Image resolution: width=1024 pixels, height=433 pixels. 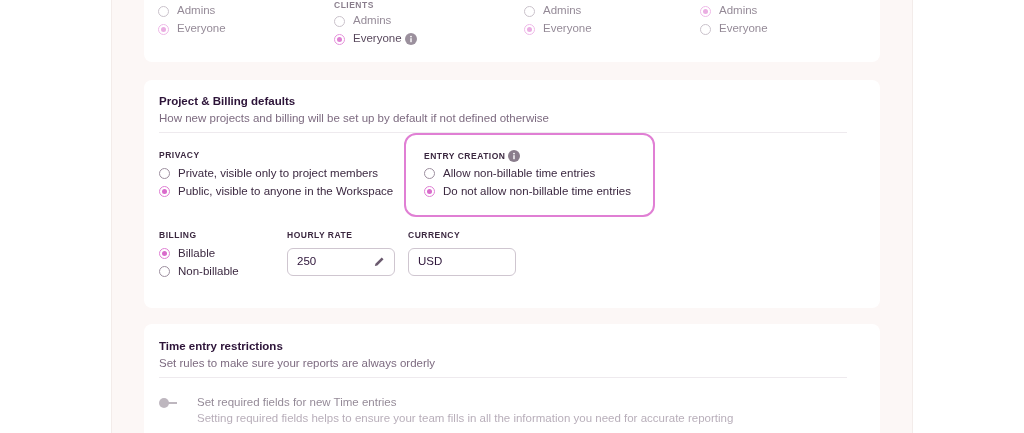 What do you see at coordinates (298, 363) in the screenshot?
I see `card-subtitle: Set rules to make sure your reports are always orderly` at bounding box center [298, 363].